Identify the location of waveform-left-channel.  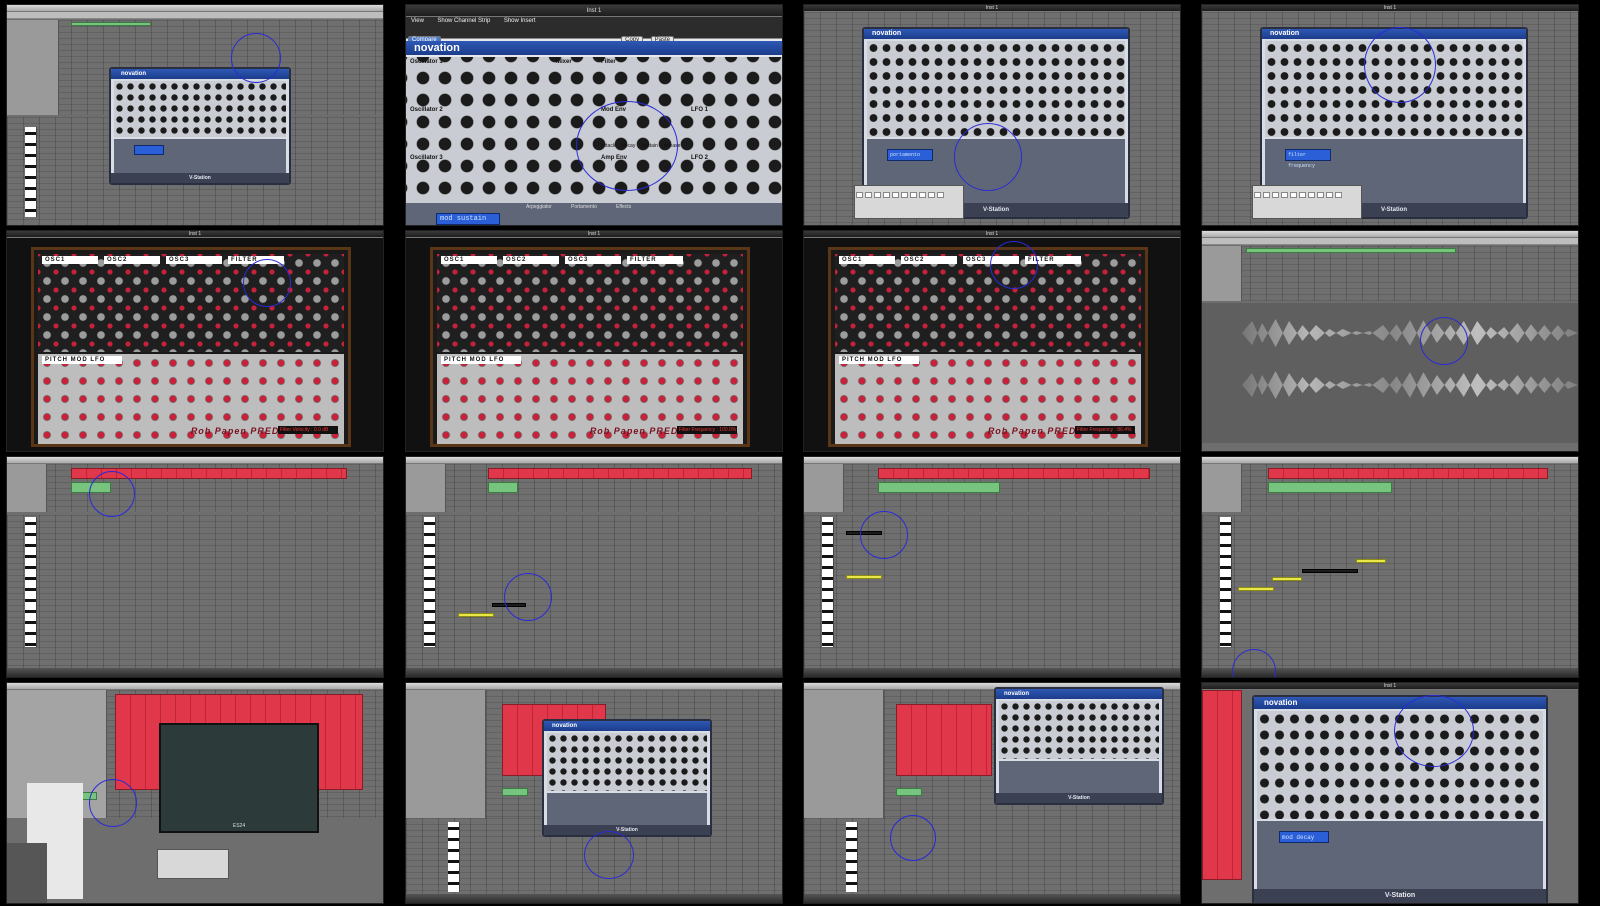
(1410, 333).